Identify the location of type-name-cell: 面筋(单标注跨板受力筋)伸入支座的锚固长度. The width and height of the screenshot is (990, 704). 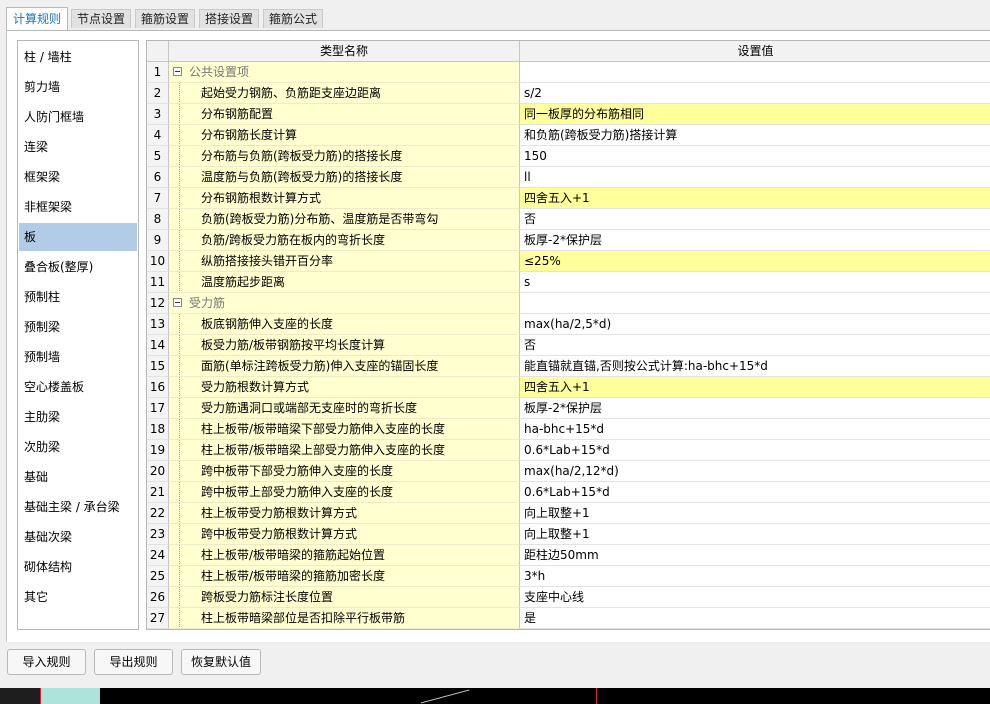
(344, 366).